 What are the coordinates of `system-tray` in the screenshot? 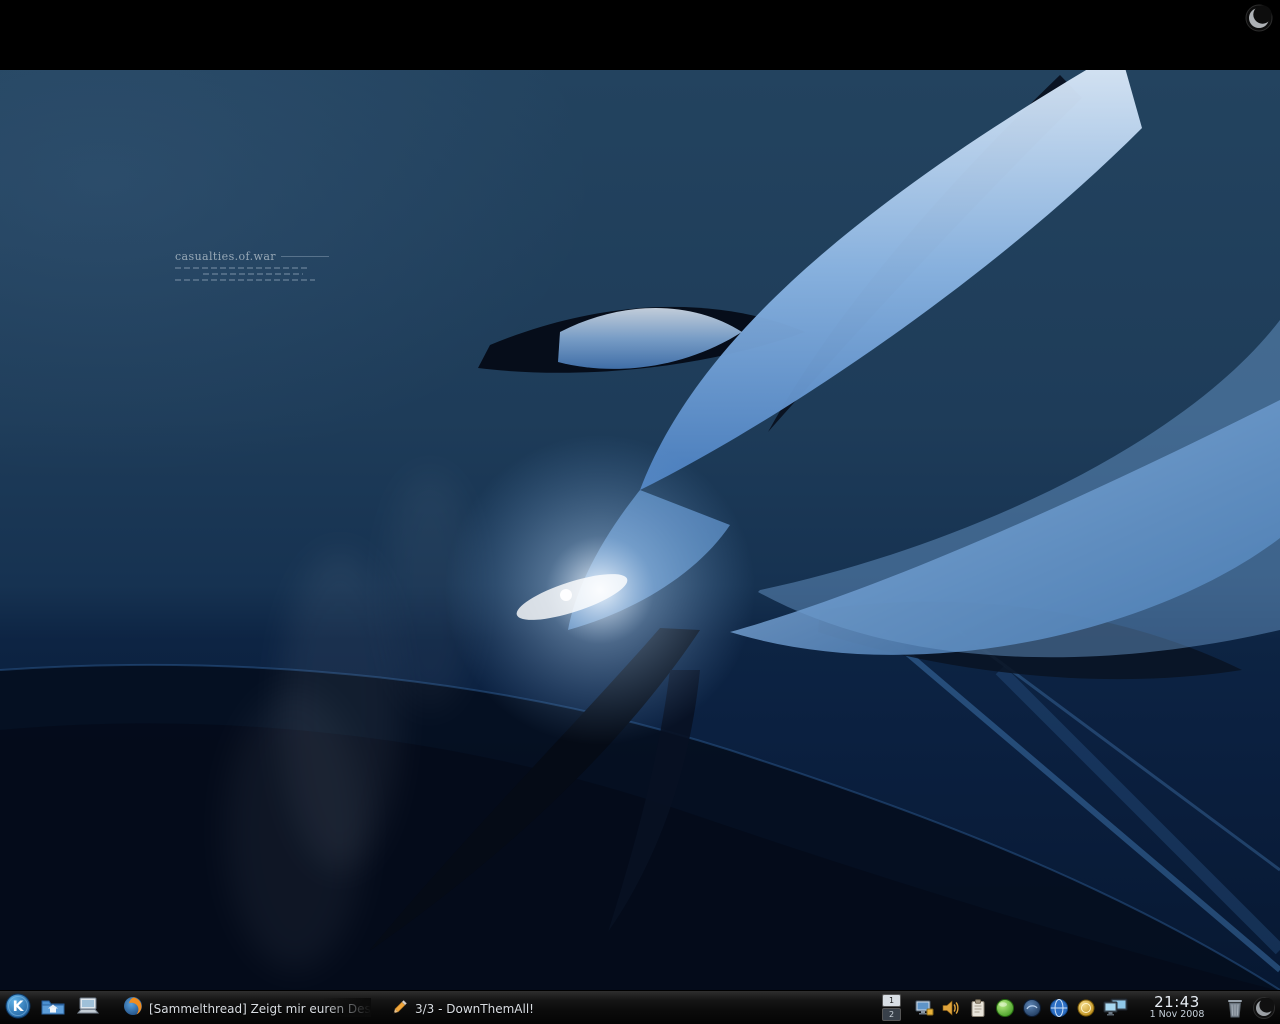 It's located at (1021, 1008).